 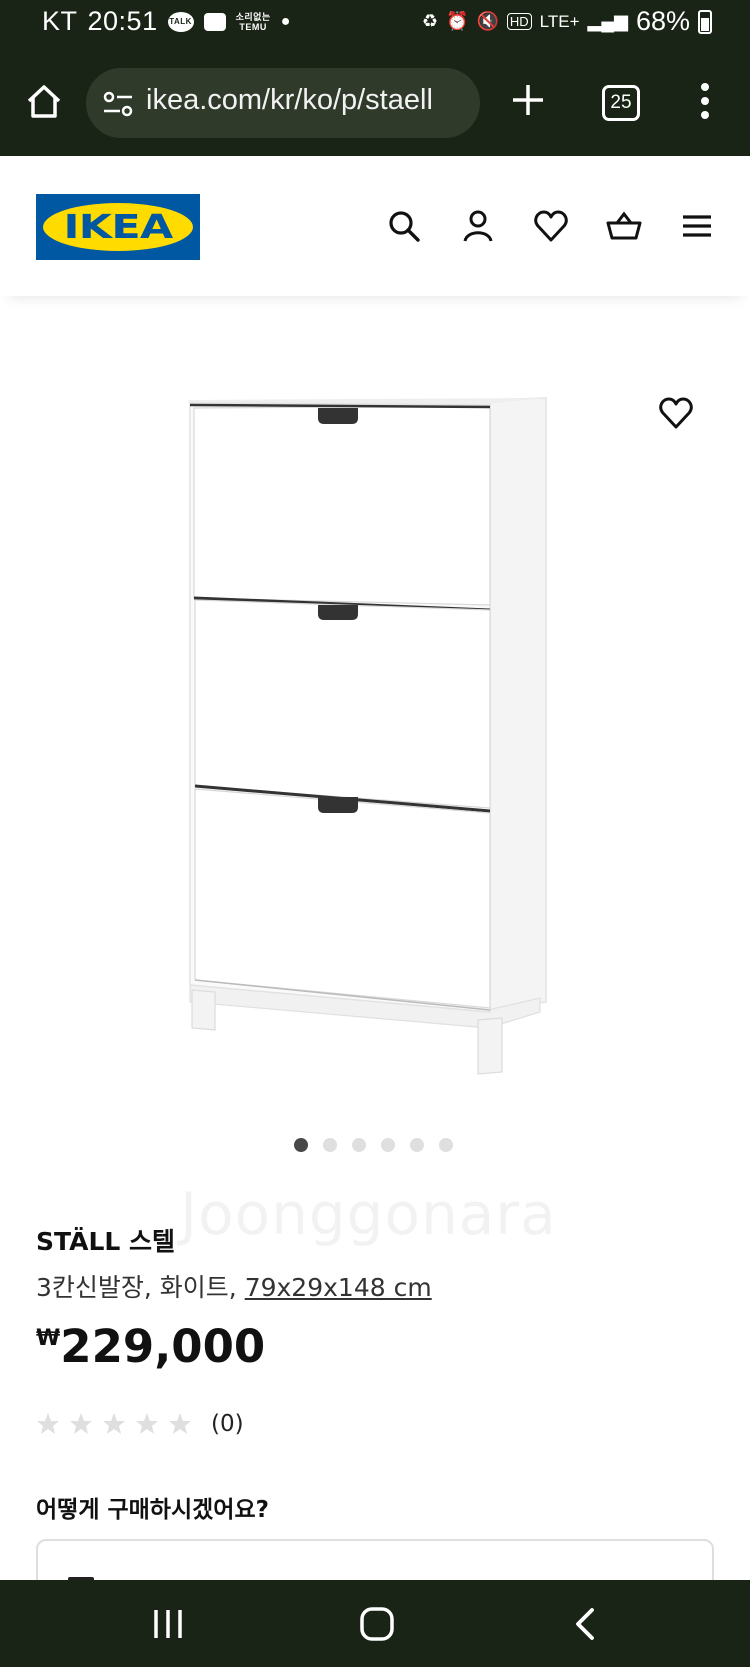 What do you see at coordinates (519, 21) in the screenshot?
I see `hd-badge: HD` at bounding box center [519, 21].